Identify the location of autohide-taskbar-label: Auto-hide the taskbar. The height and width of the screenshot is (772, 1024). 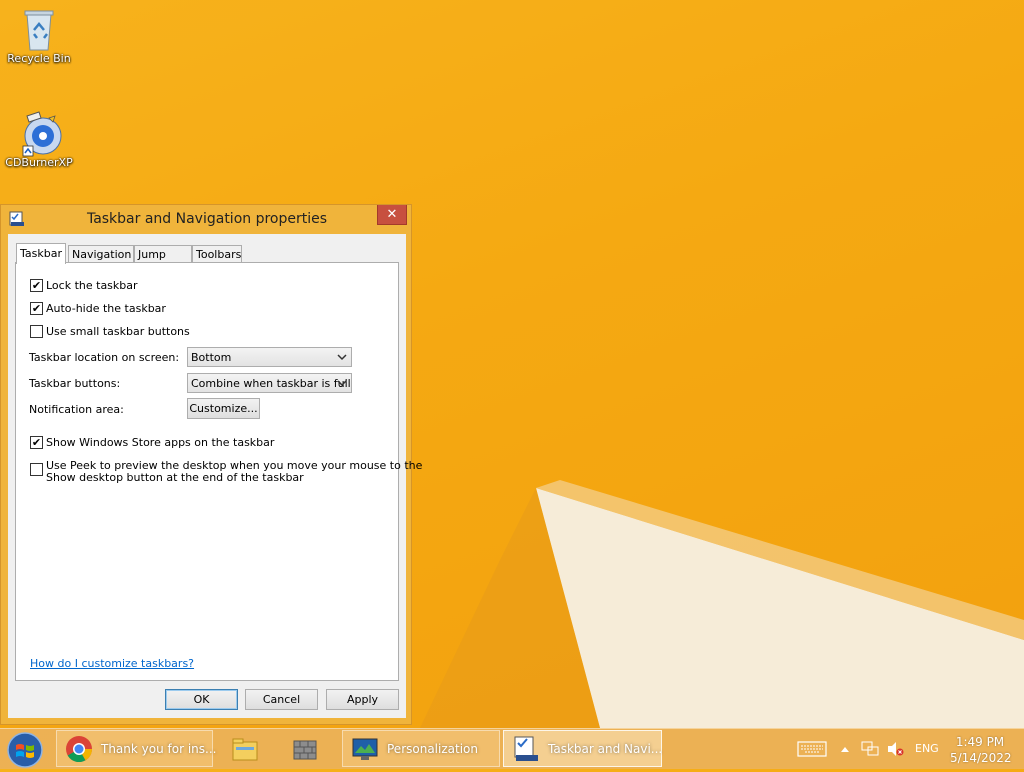
(106, 308).